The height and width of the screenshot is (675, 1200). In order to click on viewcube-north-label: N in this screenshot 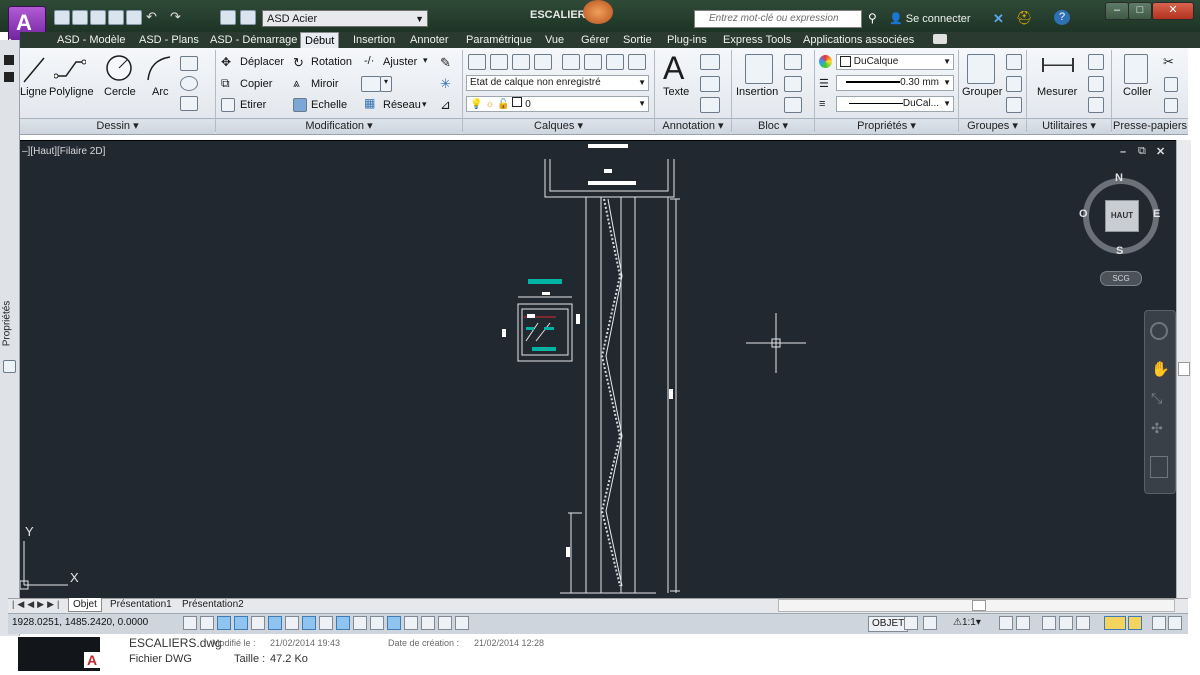, I will do `click(1119, 178)`.